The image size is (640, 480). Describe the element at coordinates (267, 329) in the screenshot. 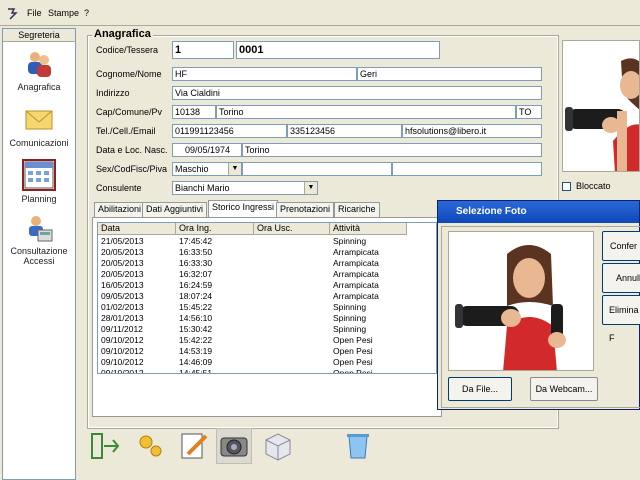

I see `table-row: 09/11/2012 15:30:42 Spinning` at that location.